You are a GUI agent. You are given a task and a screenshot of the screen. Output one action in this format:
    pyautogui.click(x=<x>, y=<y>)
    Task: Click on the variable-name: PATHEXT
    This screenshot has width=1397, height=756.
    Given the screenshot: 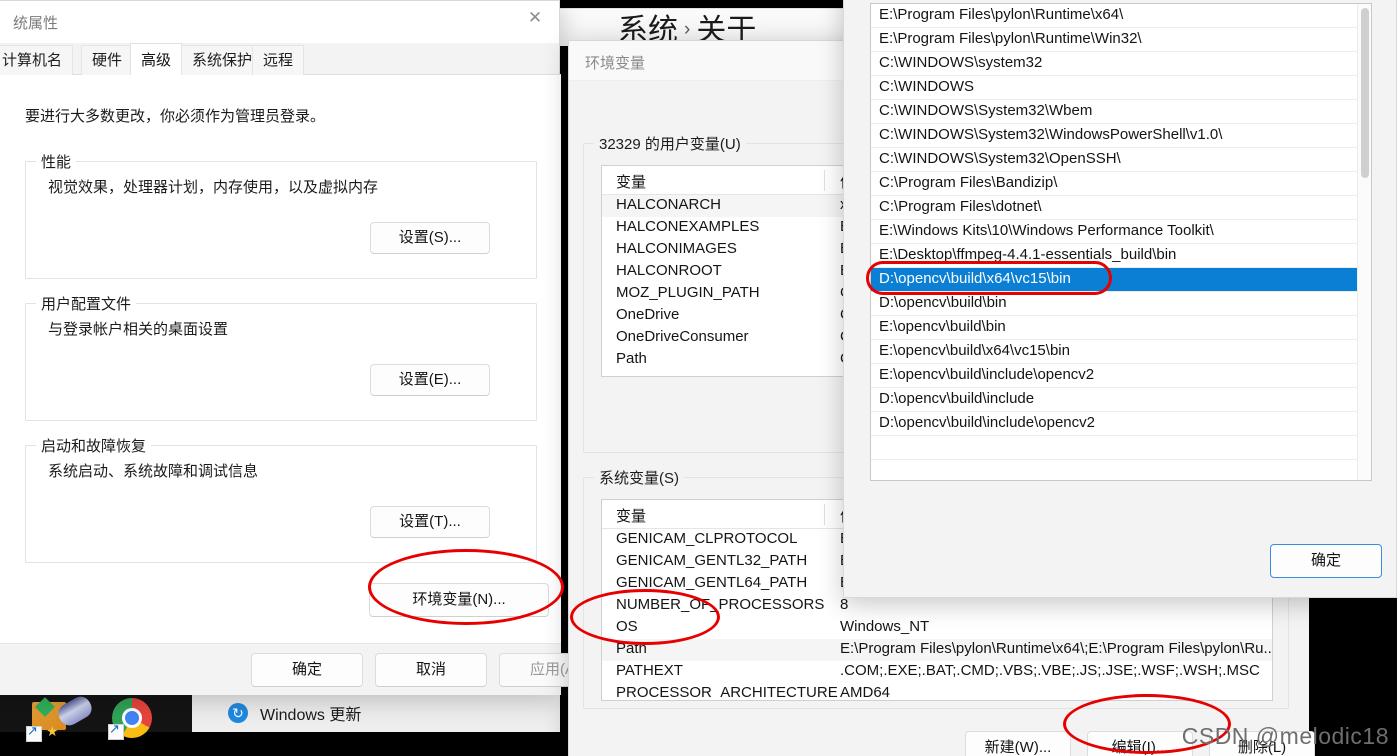 What is the action you would take?
    pyautogui.click(x=649, y=670)
    